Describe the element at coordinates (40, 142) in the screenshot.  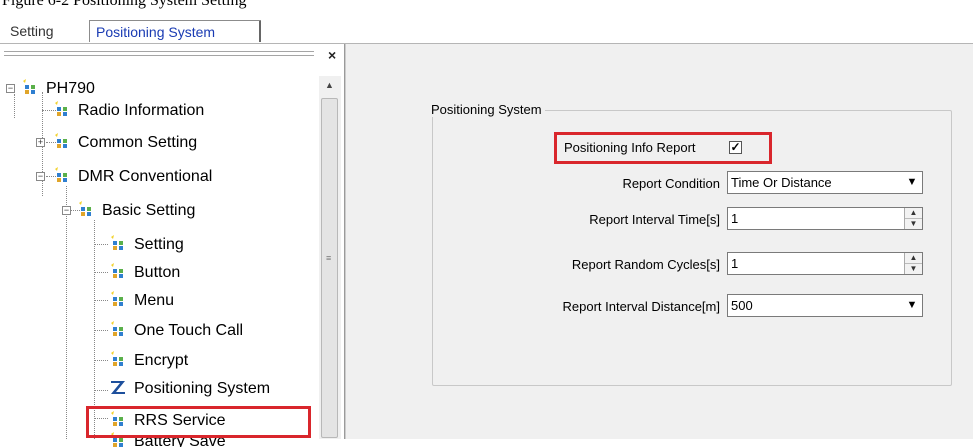
I see `expand-toggle: +` at that location.